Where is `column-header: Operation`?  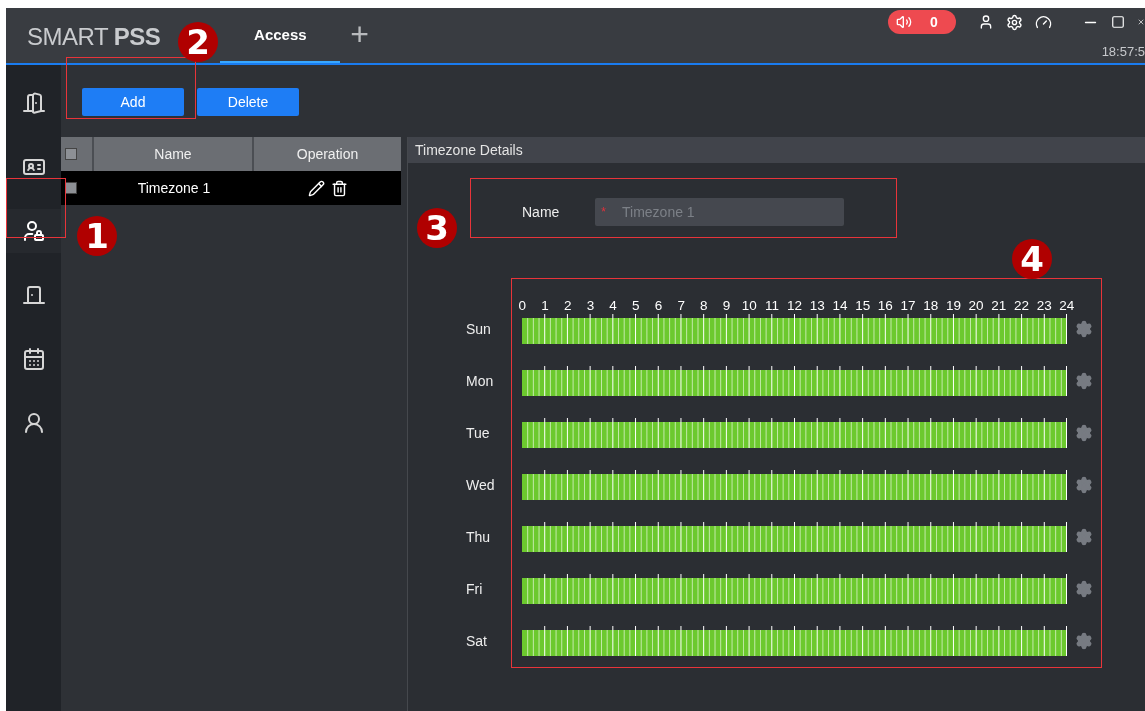 column-header: Operation is located at coordinates (327, 154).